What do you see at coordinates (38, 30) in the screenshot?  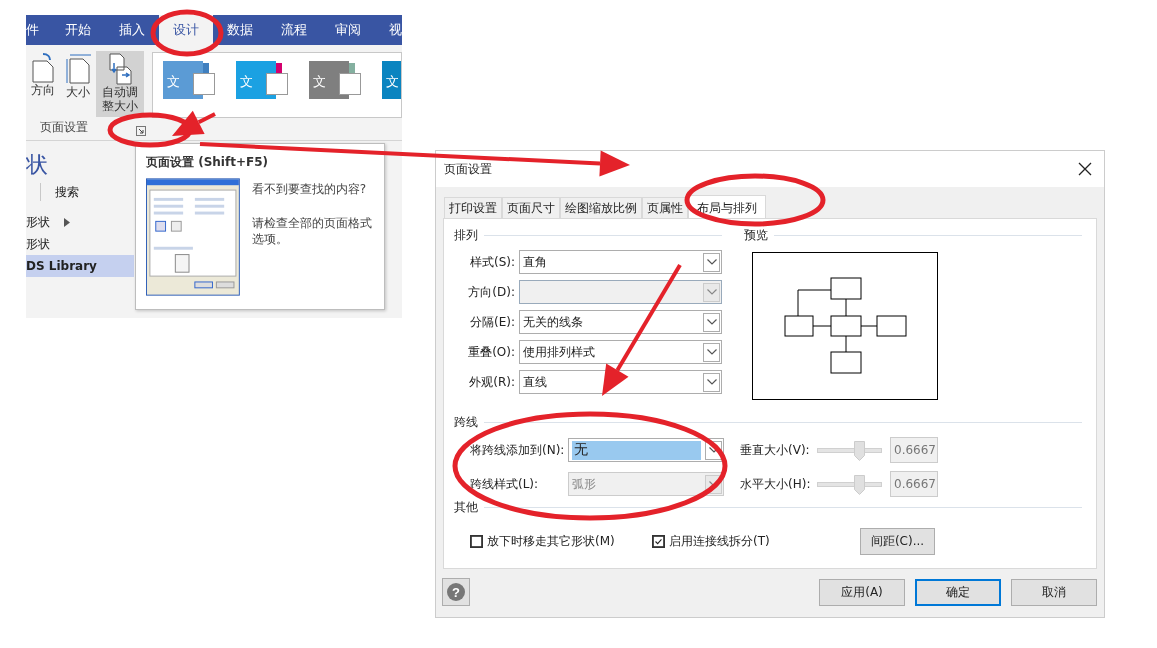 I see `ribbon-tab: 件` at bounding box center [38, 30].